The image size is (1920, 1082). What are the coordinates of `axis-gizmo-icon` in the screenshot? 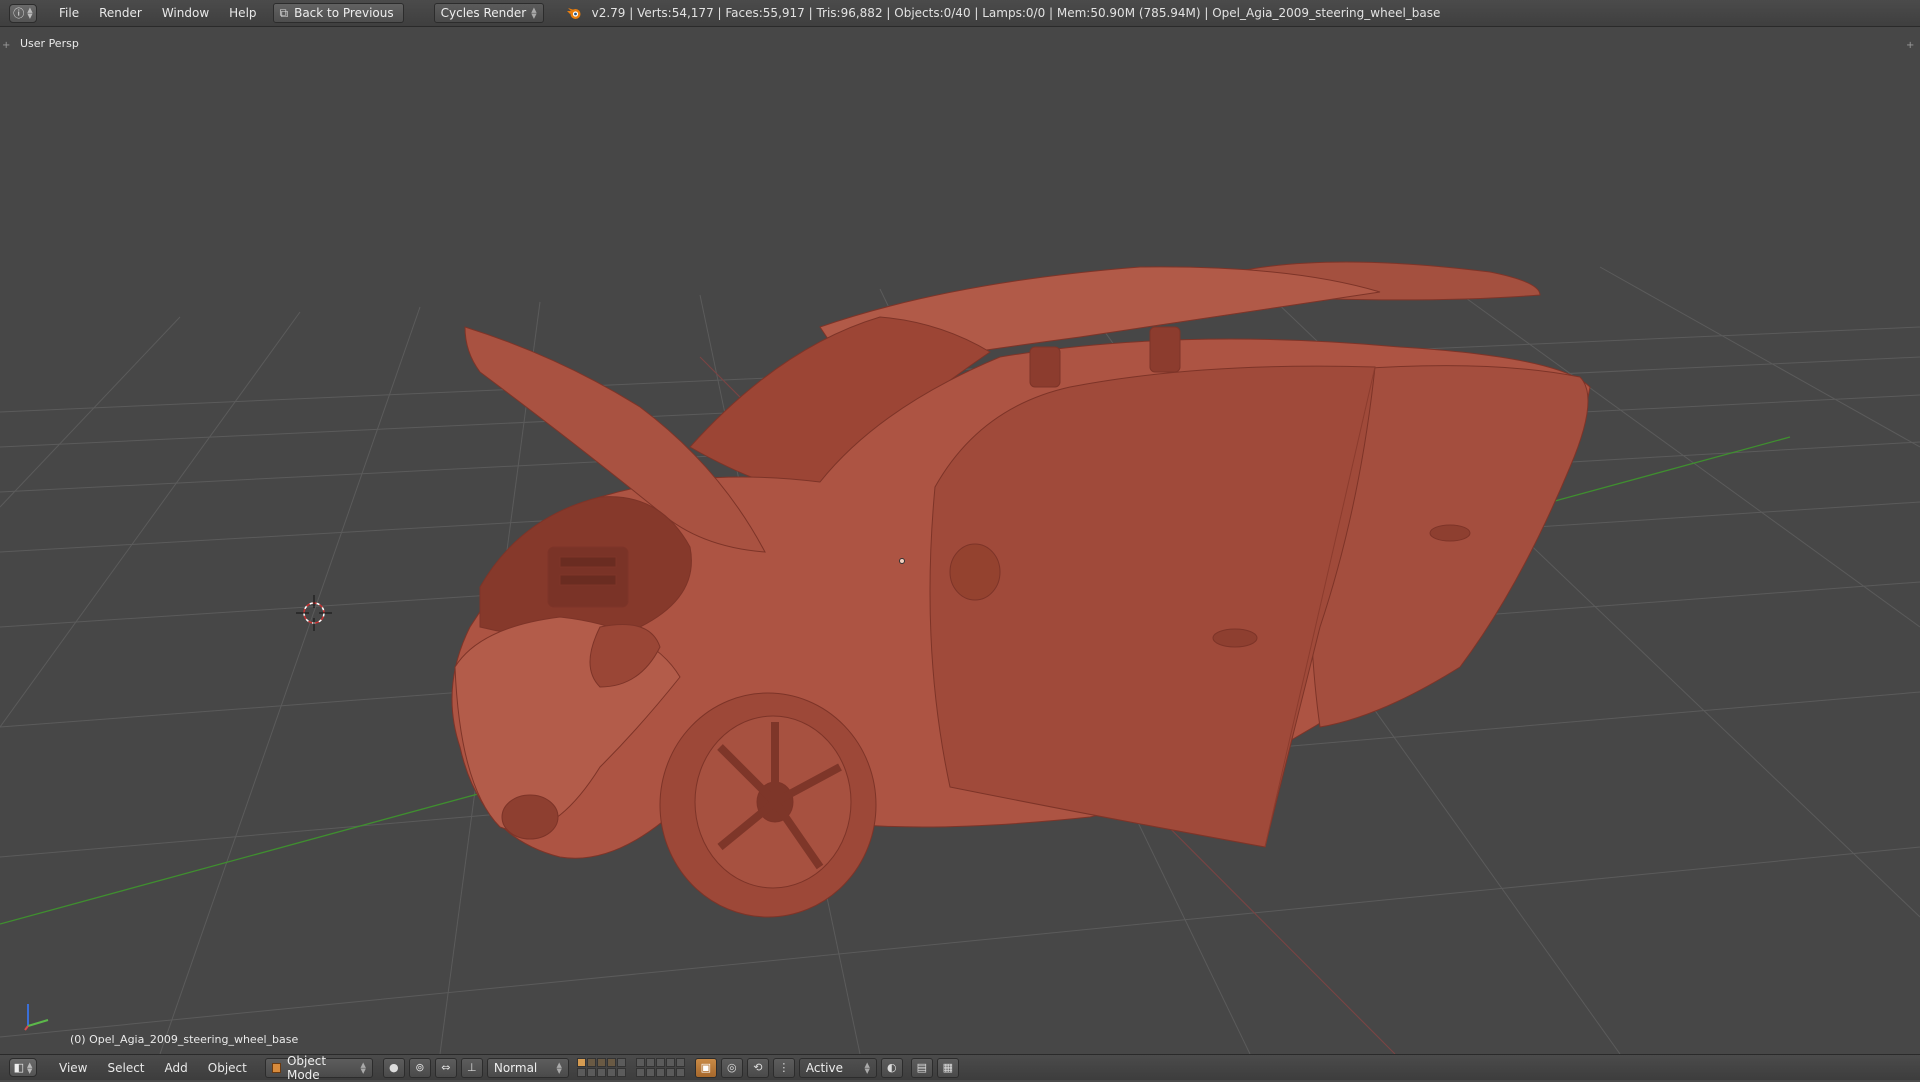 It's located at (36, 1017).